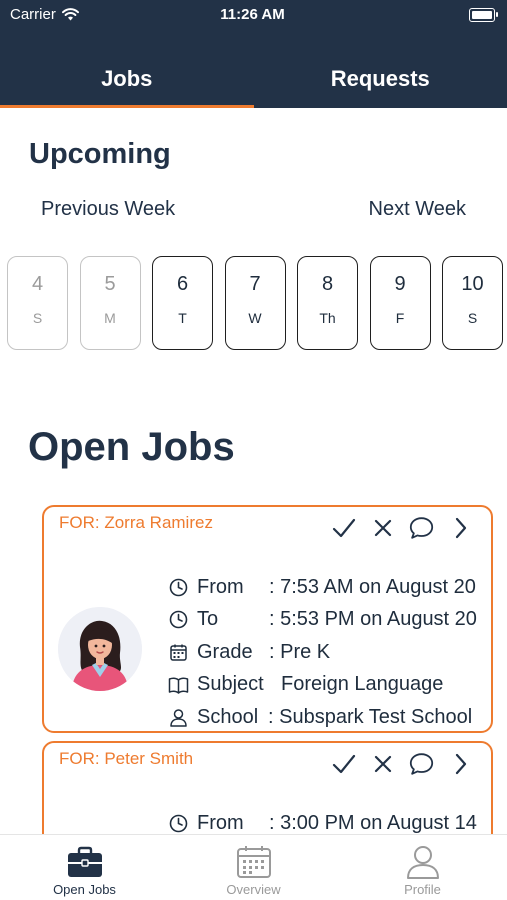 The width and height of the screenshot is (507, 900). I want to click on job-for-label: FOR: Zorra Ramirez, so click(136, 522).